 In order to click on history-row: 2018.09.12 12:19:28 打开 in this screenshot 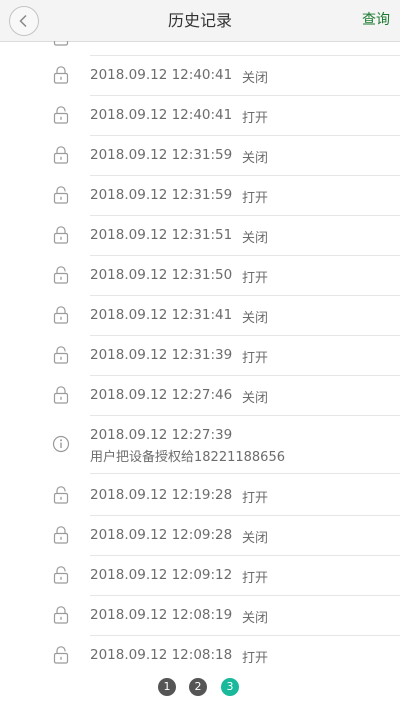, I will do `click(200, 496)`.